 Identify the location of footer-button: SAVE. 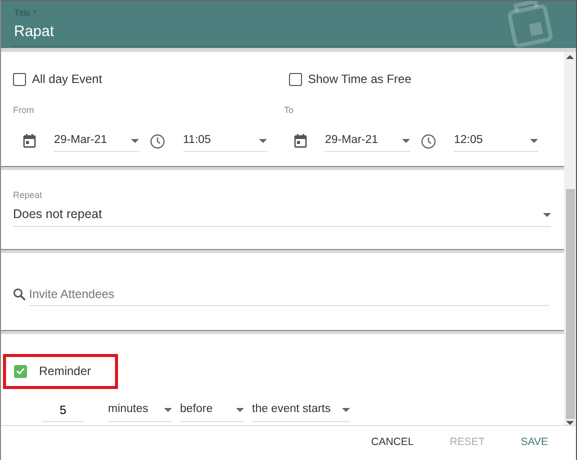
(534, 443).